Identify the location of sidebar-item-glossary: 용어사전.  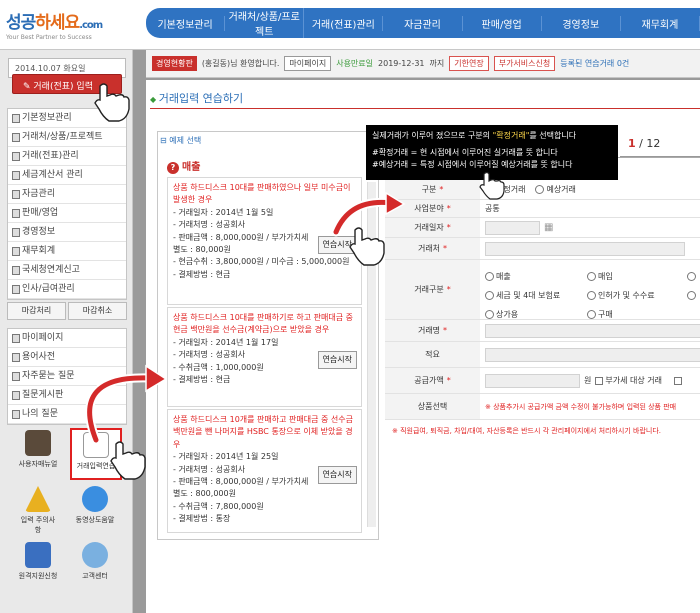
(67, 357).